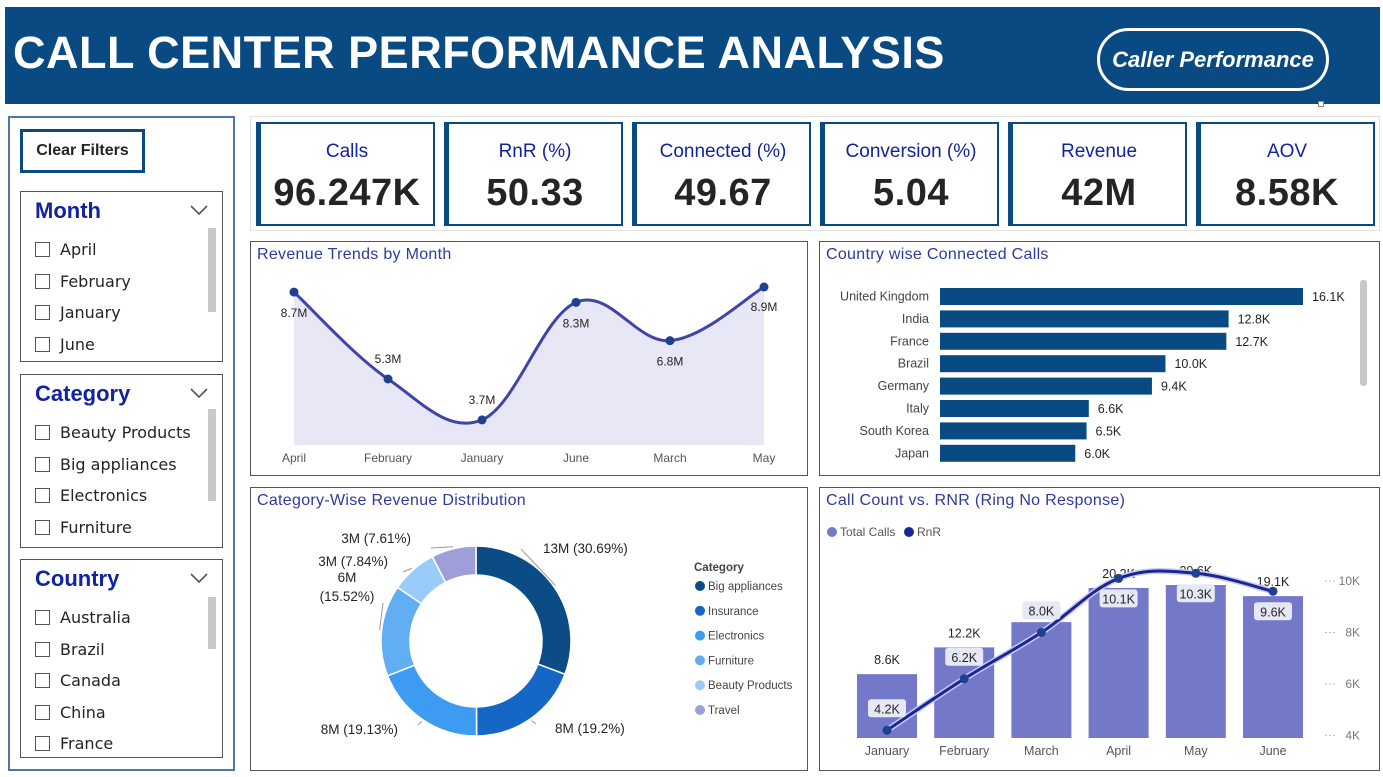 Image resolution: width=1383 pixels, height=777 pixels. Describe the element at coordinates (118, 681) in the screenshot. I see `slicer-item-canada: Canada` at that location.